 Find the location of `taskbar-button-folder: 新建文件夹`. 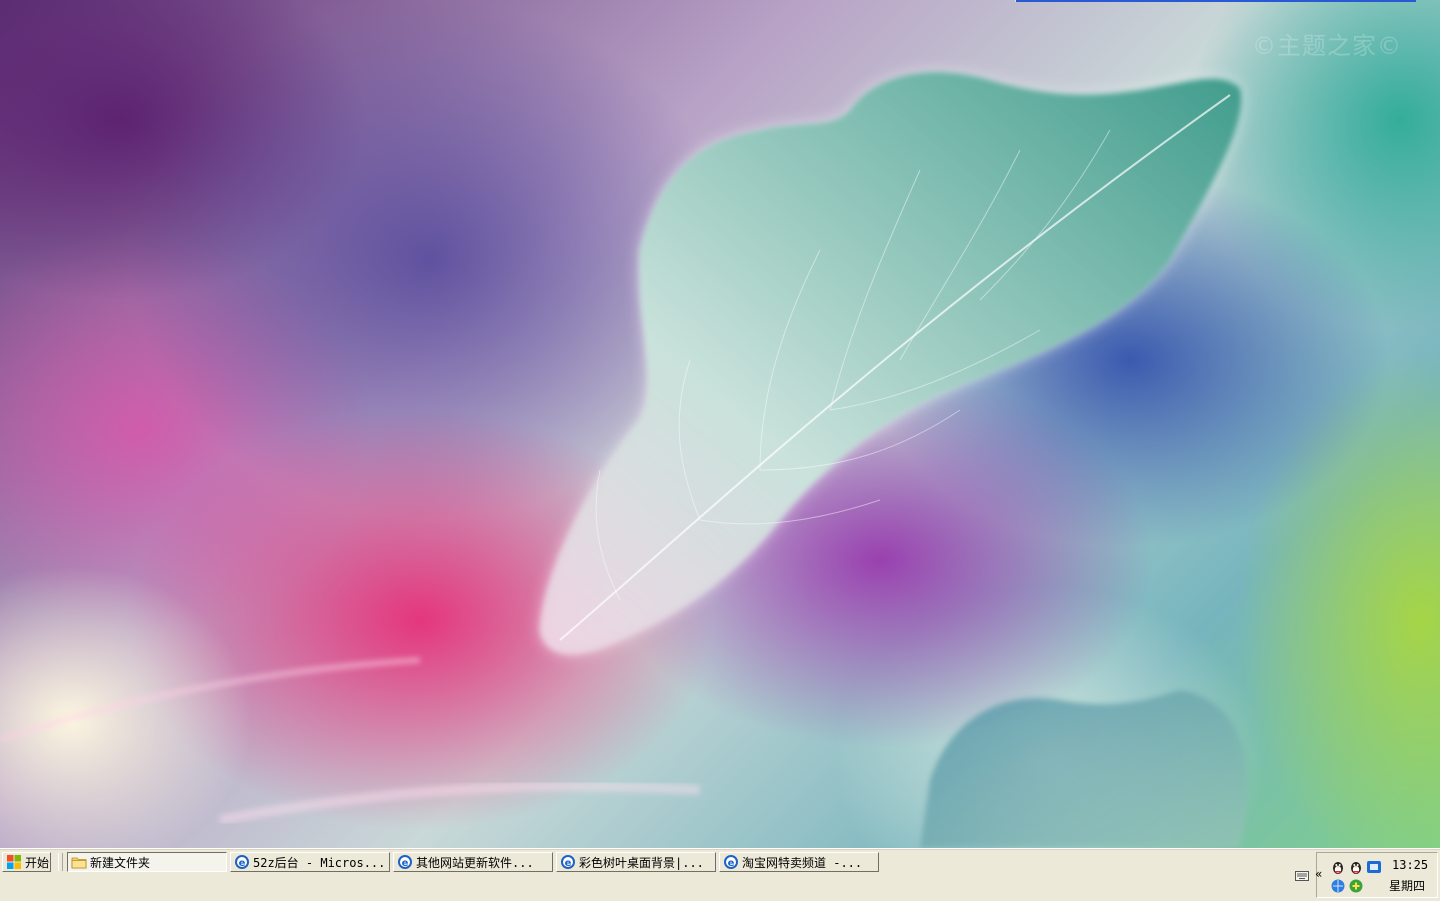

taskbar-button-folder: 新建文件夹 is located at coordinates (147, 862).